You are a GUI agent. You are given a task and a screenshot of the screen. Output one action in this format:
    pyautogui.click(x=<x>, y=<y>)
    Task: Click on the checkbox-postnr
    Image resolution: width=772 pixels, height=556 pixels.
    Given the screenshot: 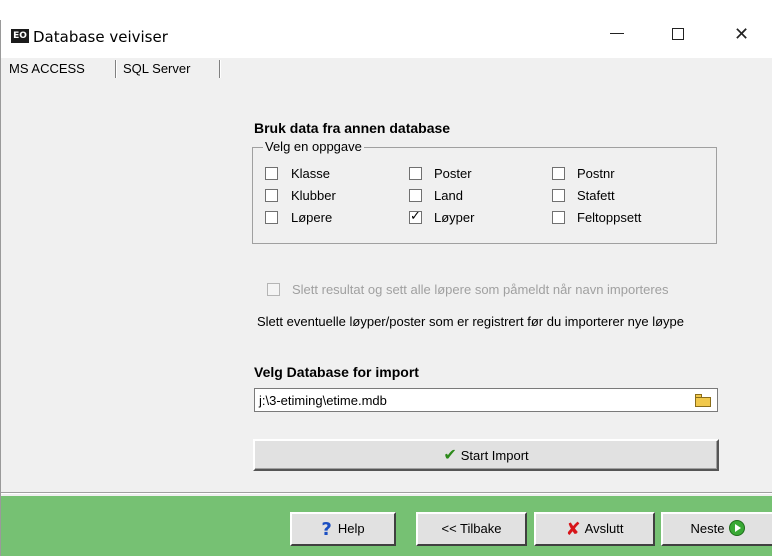 What is the action you would take?
    pyautogui.click(x=558, y=173)
    